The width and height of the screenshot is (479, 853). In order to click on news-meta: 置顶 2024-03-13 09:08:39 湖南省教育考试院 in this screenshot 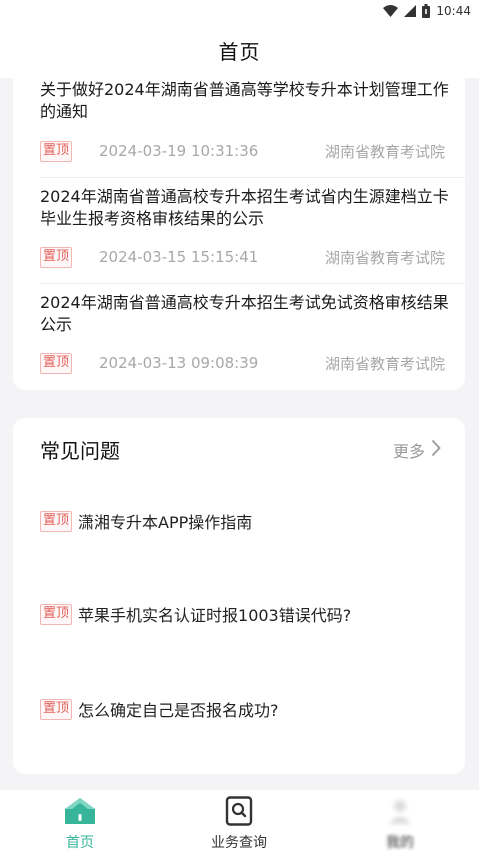, I will do `click(242, 363)`.